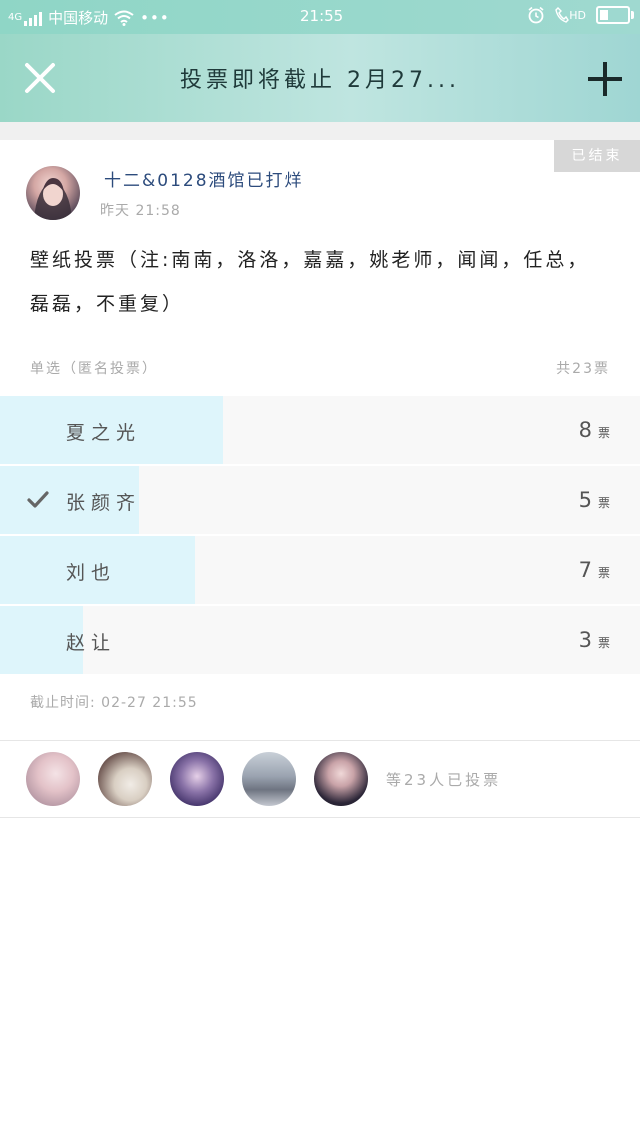 This screenshot has height=1138, width=640. Describe the element at coordinates (594, 500) in the screenshot. I see `option-count: 5票` at that location.